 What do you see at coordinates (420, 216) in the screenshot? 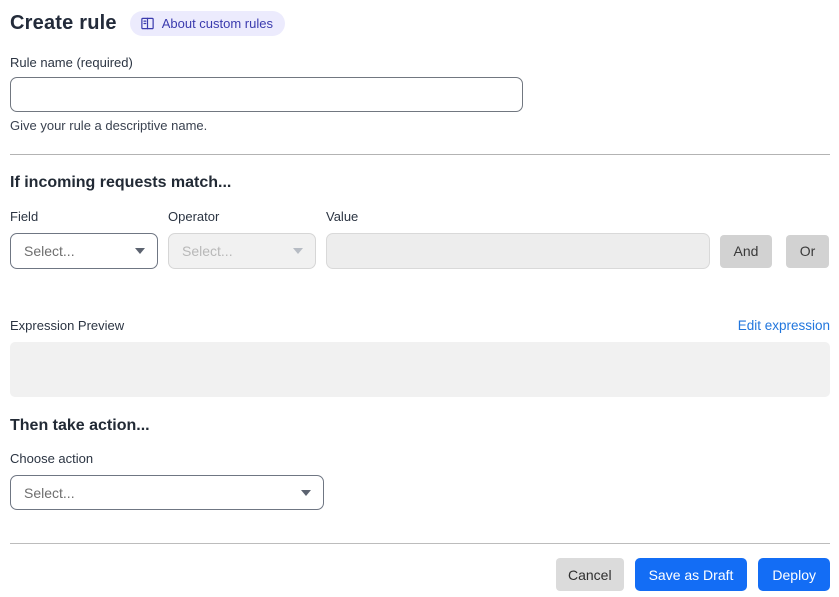
I see `match-column-labels: Field Operator Value` at bounding box center [420, 216].